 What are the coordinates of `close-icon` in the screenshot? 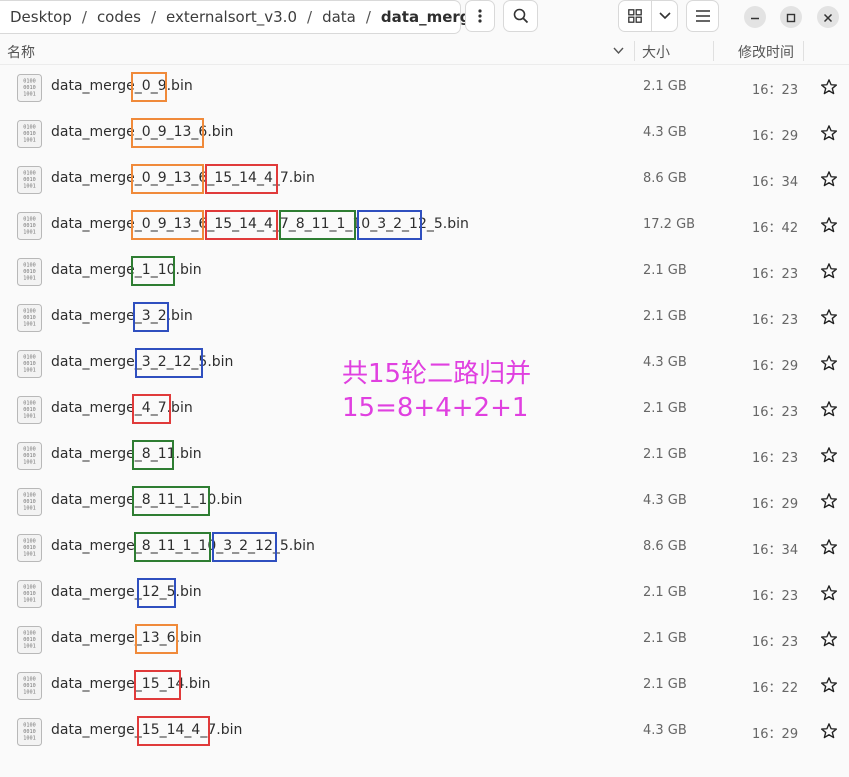 It's located at (828, 17).